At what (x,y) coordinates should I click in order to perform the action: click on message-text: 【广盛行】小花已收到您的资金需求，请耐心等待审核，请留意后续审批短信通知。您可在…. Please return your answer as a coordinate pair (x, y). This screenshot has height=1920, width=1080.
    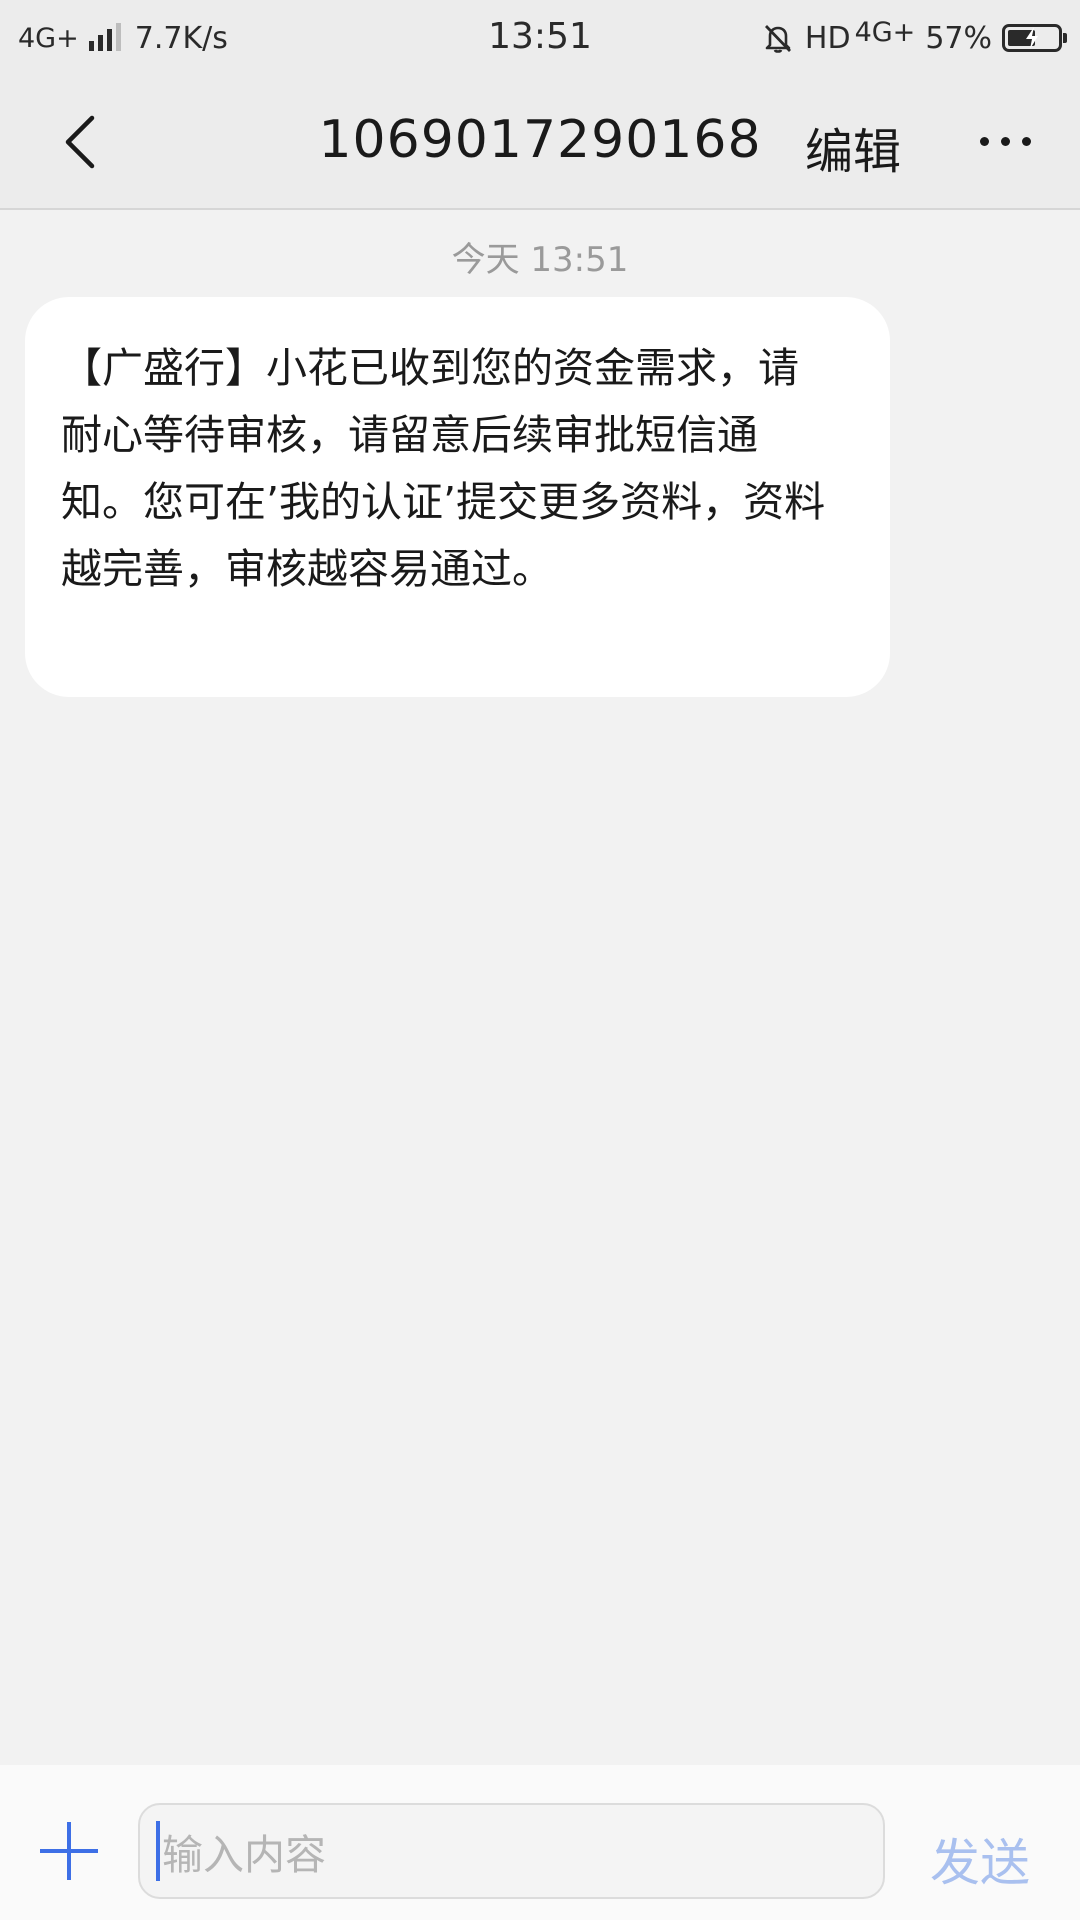
    Looking at the image, I should click on (443, 468).